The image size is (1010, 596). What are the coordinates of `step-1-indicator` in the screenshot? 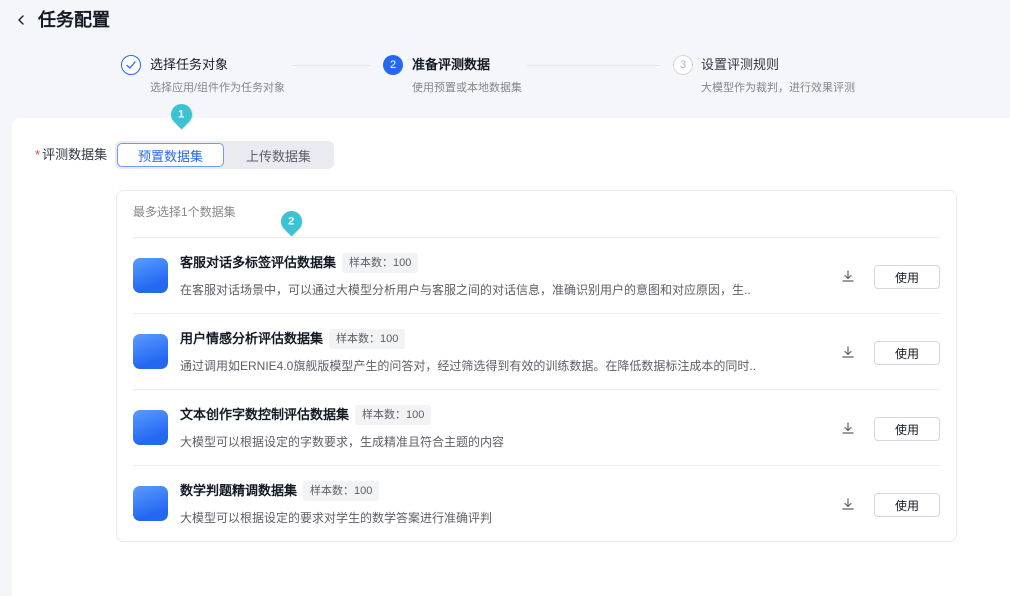 It's located at (131, 65).